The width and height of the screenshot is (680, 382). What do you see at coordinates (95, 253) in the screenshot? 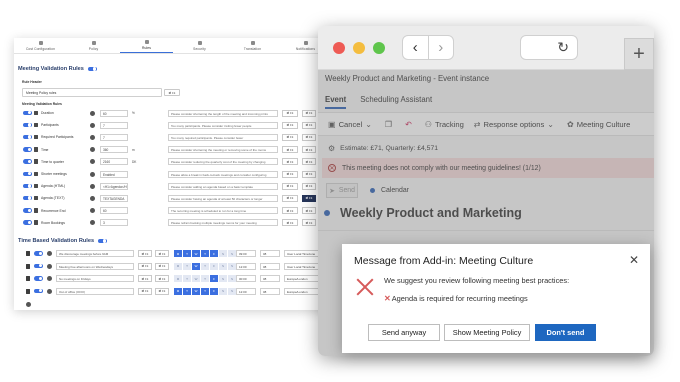
I see `time-rule-message-input: We discourage meetings before 9AM` at bounding box center [95, 253].